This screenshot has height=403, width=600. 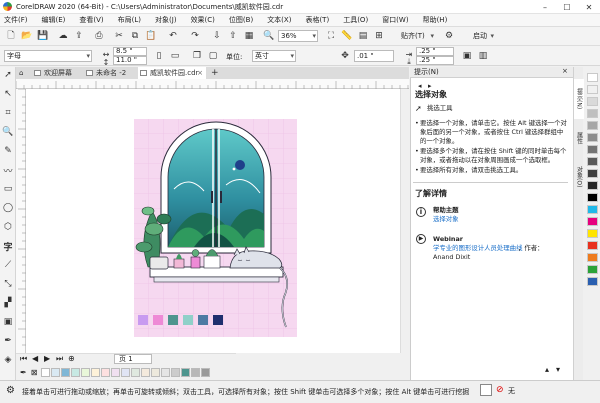 What do you see at coordinates (8, 132) in the screenshot?
I see `zoom-tool-icon: 🔍` at bounding box center [8, 132].